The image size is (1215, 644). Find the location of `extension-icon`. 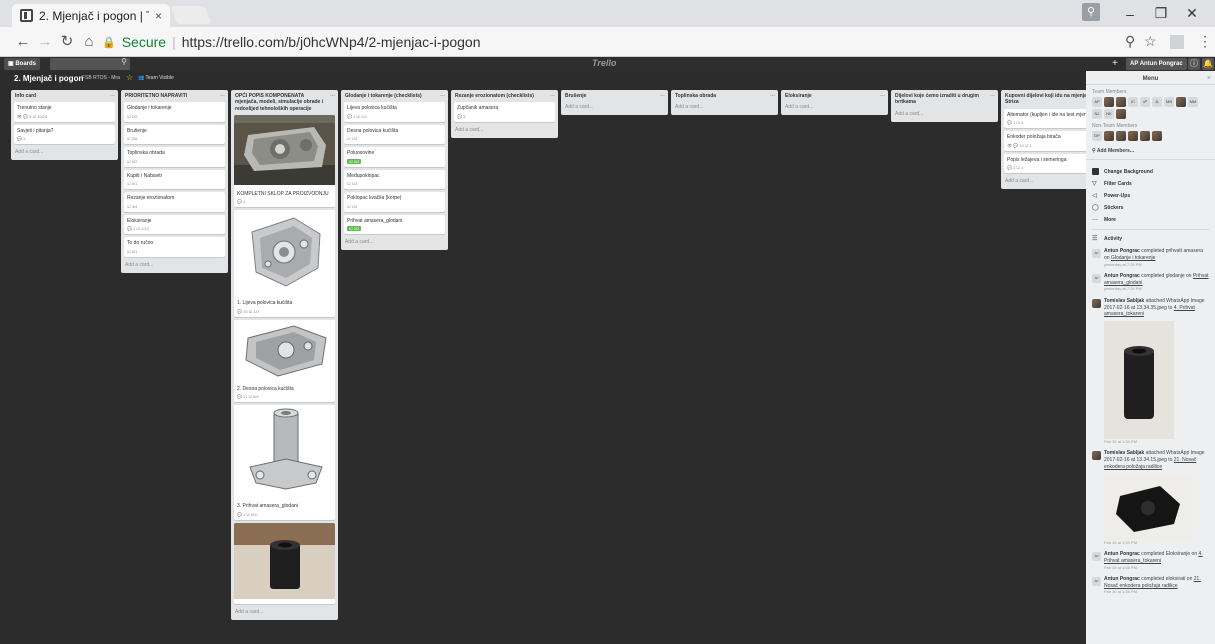

extension-icon is located at coordinates (1177, 42).